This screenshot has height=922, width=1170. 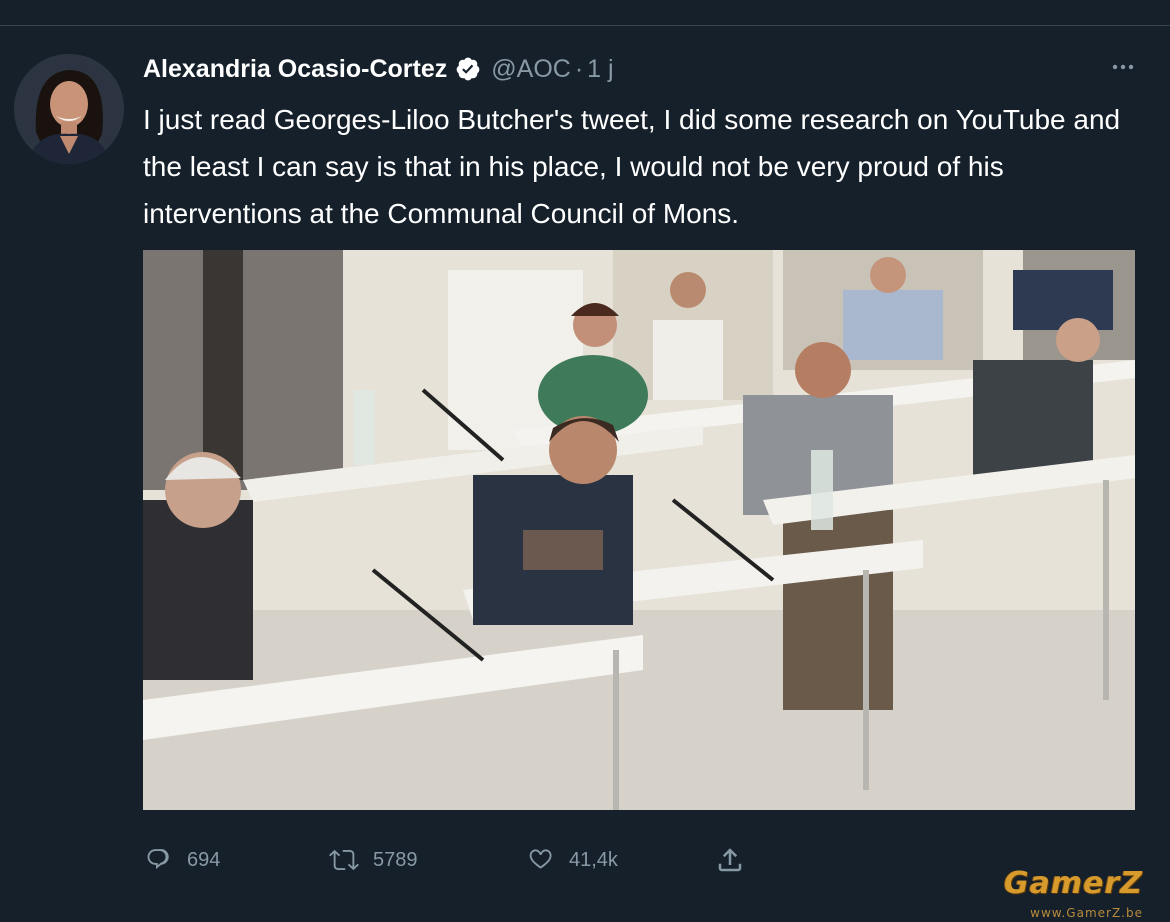 What do you see at coordinates (593, 859) in the screenshot?
I see `like-count: 41,4k` at bounding box center [593, 859].